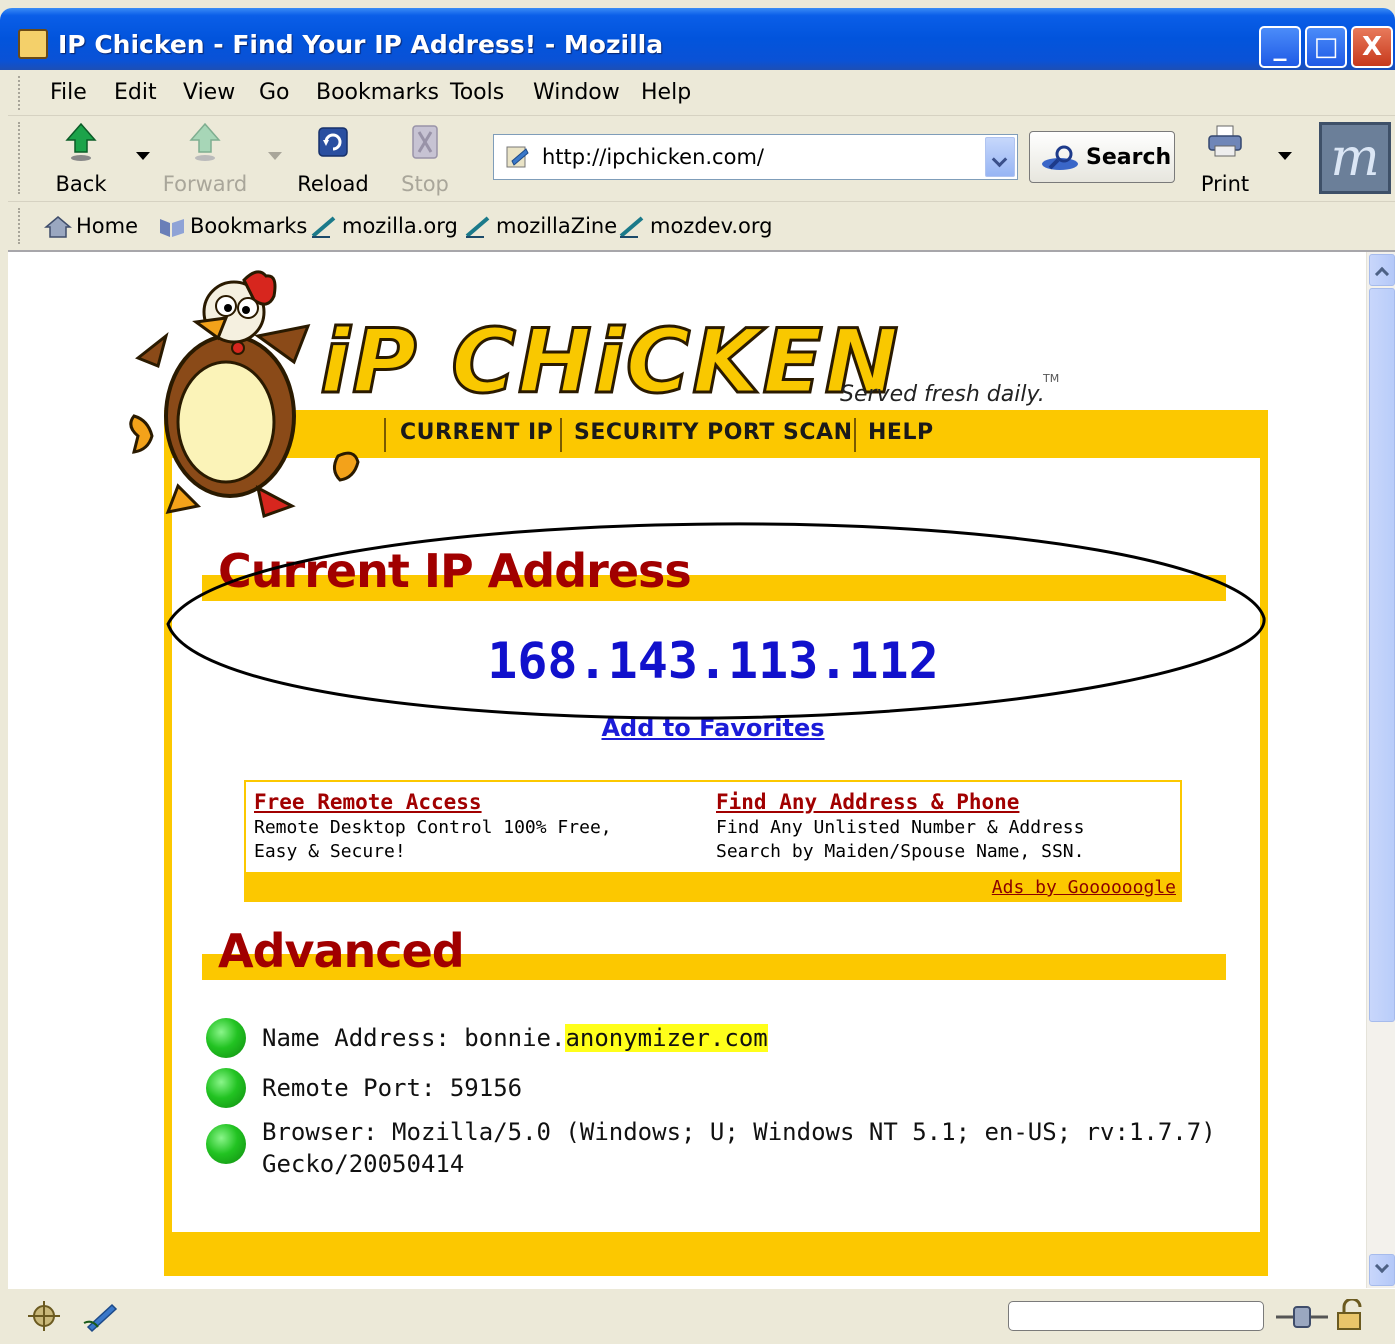 The width and height of the screenshot is (1395, 1344). I want to click on scroll-down-button, so click(1382, 1270).